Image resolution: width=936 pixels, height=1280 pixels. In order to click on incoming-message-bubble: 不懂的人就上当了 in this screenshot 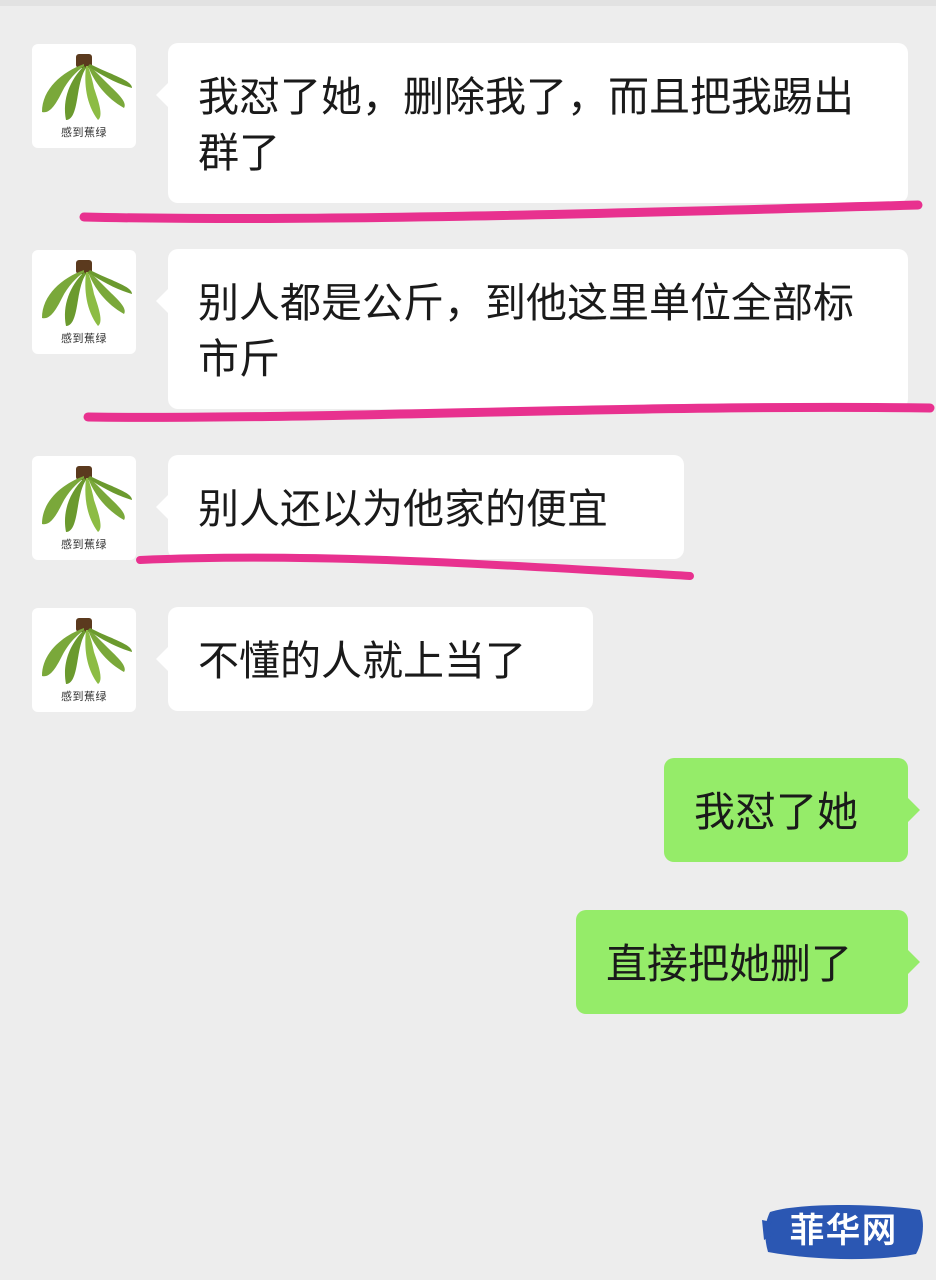, I will do `click(374, 659)`.